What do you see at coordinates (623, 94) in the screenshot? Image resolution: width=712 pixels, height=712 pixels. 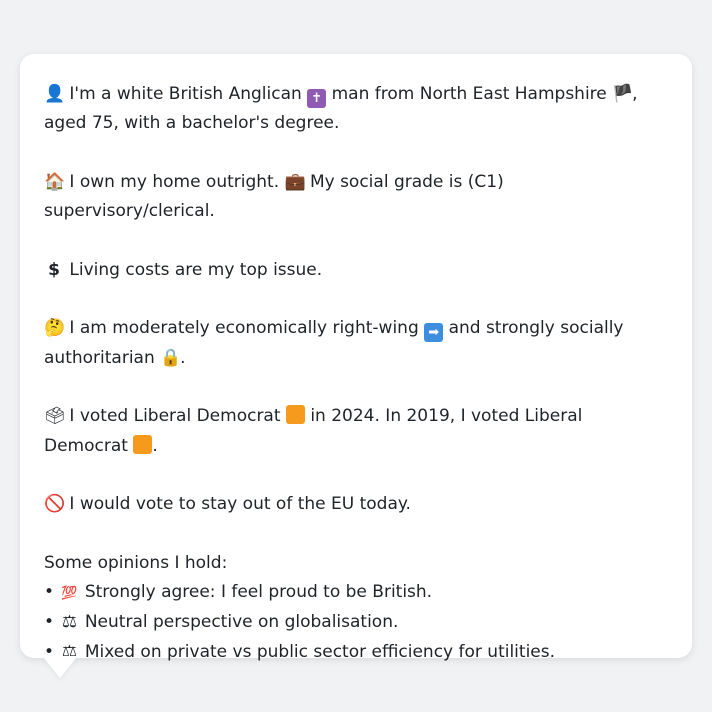 I see `england-flag-icon: 🏴` at bounding box center [623, 94].